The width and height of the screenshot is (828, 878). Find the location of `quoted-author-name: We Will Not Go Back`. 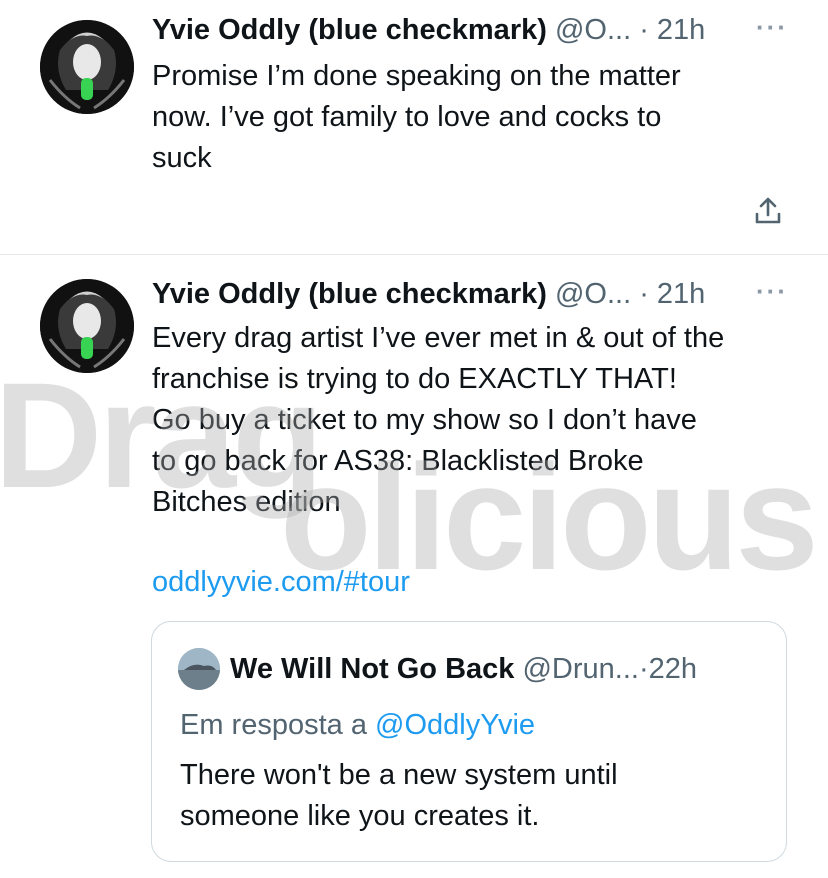

quoted-author-name: We Will Not Go Back is located at coordinates (372, 669).